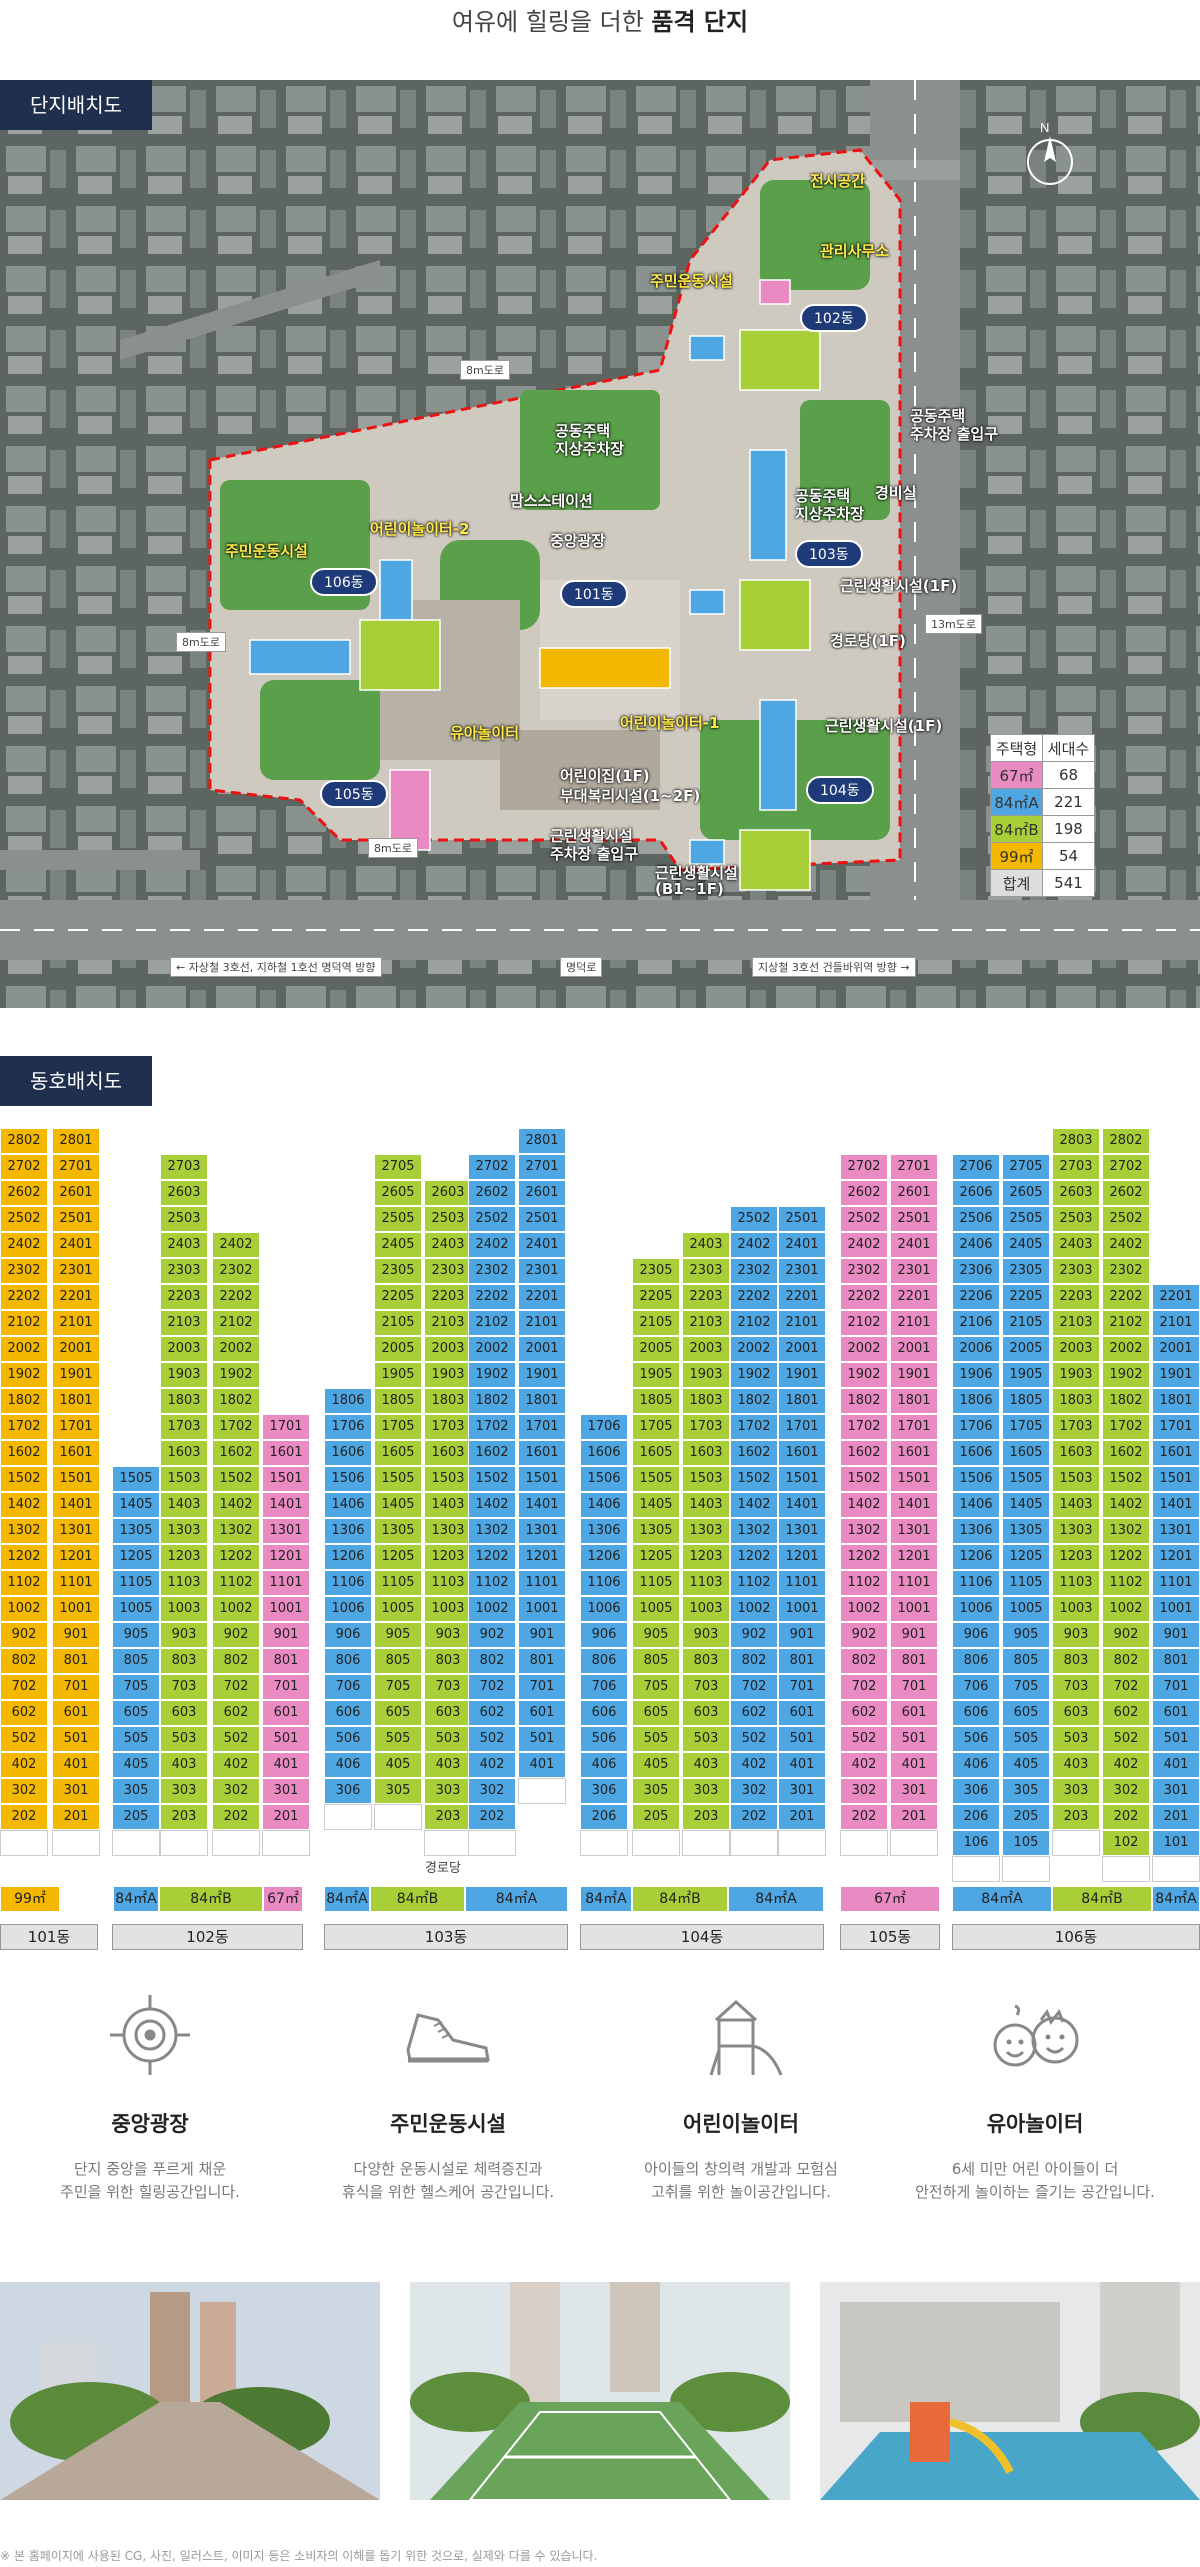  I want to click on unit-cell: 1405, so click(136, 1505).